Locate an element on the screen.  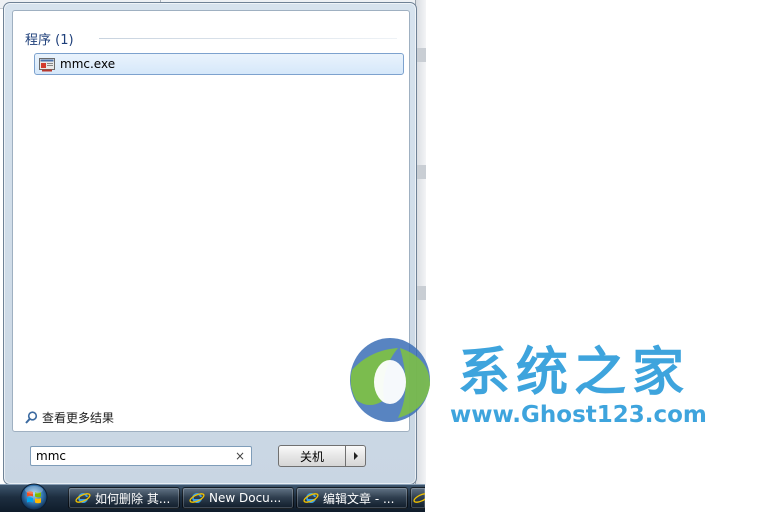
clear-search-icon: × is located at coordinates (240, 456).